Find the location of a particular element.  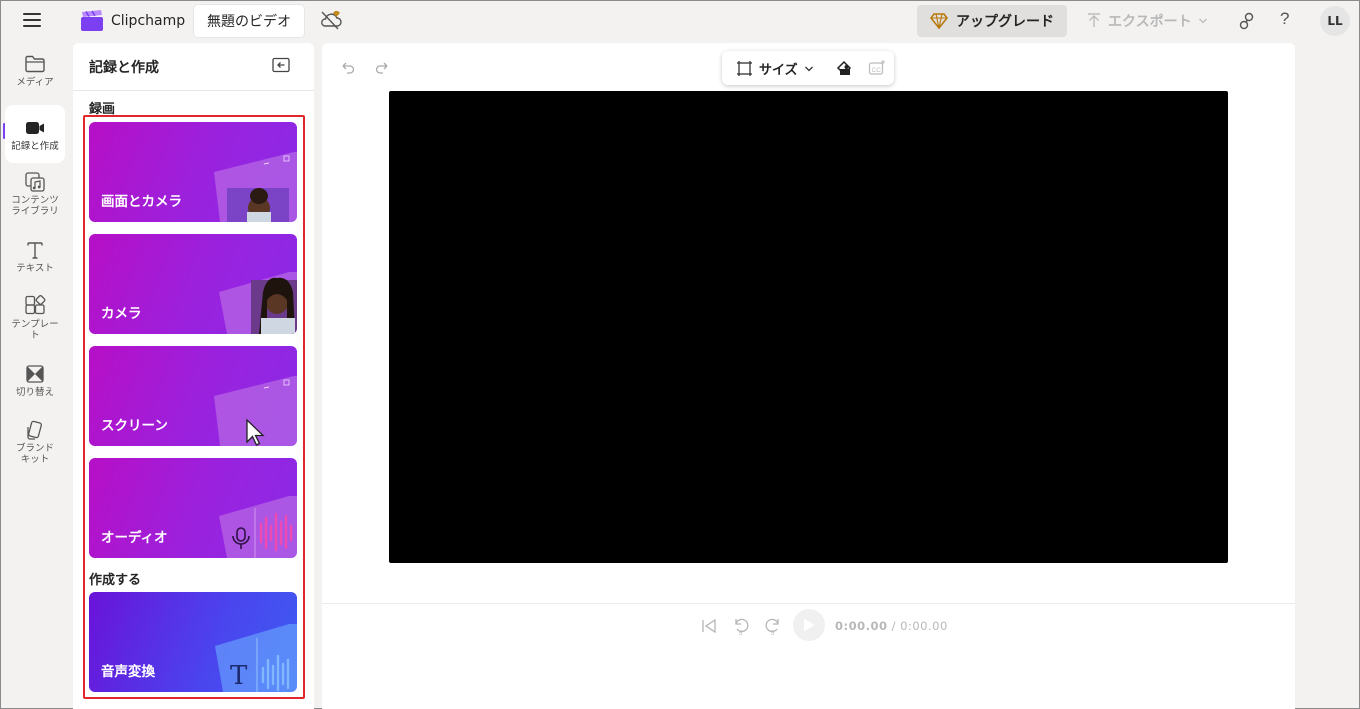

screen-and-camera-card: 画面とカメラ is located at coordinates (193, 172).